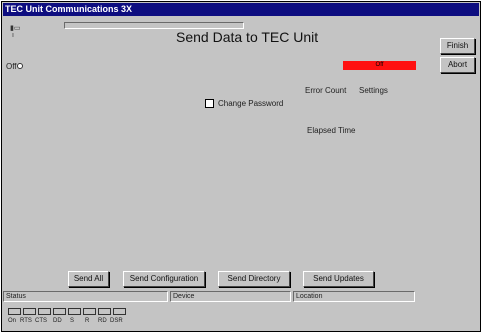 The height and width of the screenshot is (335, 489). What do you see at coordinates (41, 321) in the screenshot?
I see `led-label-cts: CTS` at bounding box center [41, 321].